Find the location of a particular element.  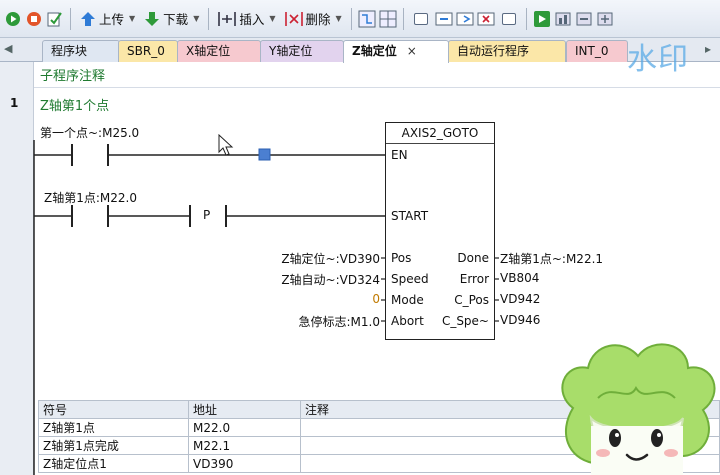

tab-scroll-left-icon: ◀ is located at coordinates (8, 48).